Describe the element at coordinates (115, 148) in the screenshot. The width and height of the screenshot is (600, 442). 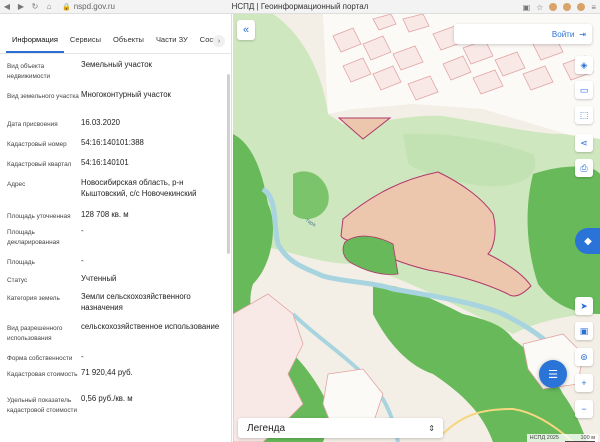
I see `attr-row: Кадастровый номер 54:16:140101:388` at that location.